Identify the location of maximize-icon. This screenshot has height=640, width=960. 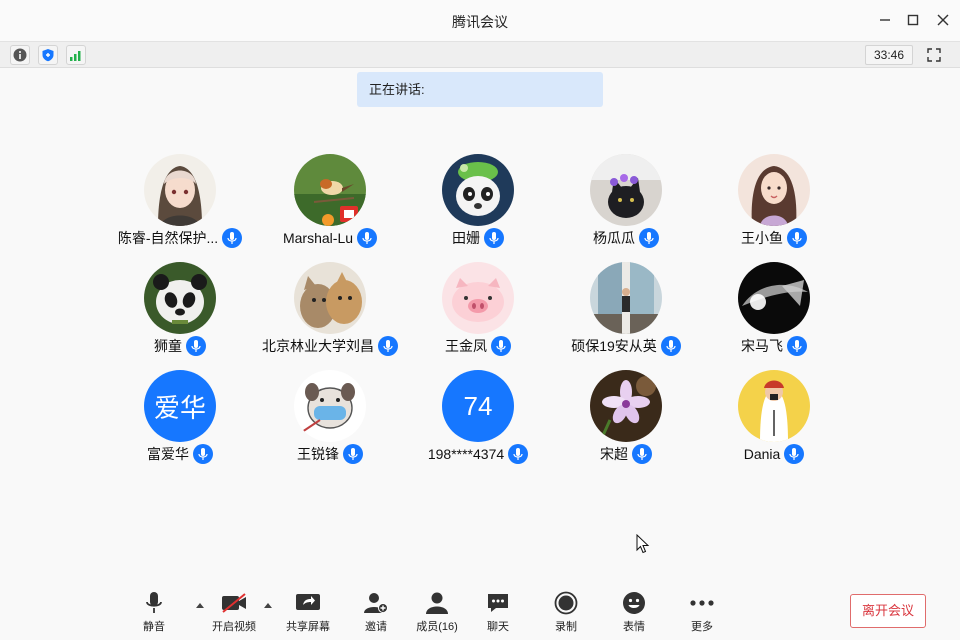
(913, 20).